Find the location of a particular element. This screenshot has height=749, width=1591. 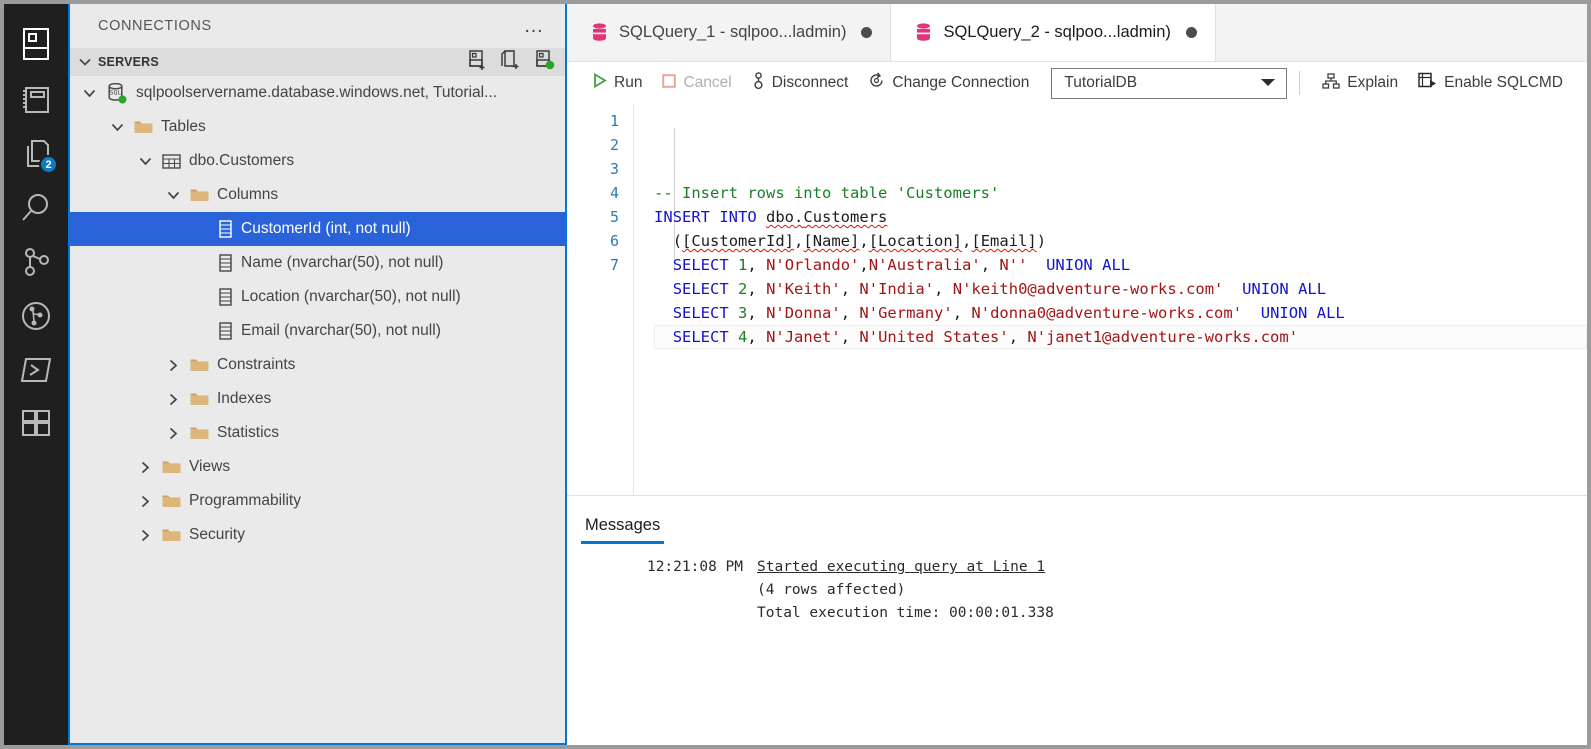

change-connection-button: Change Connection is located at coordinates (948, 83).